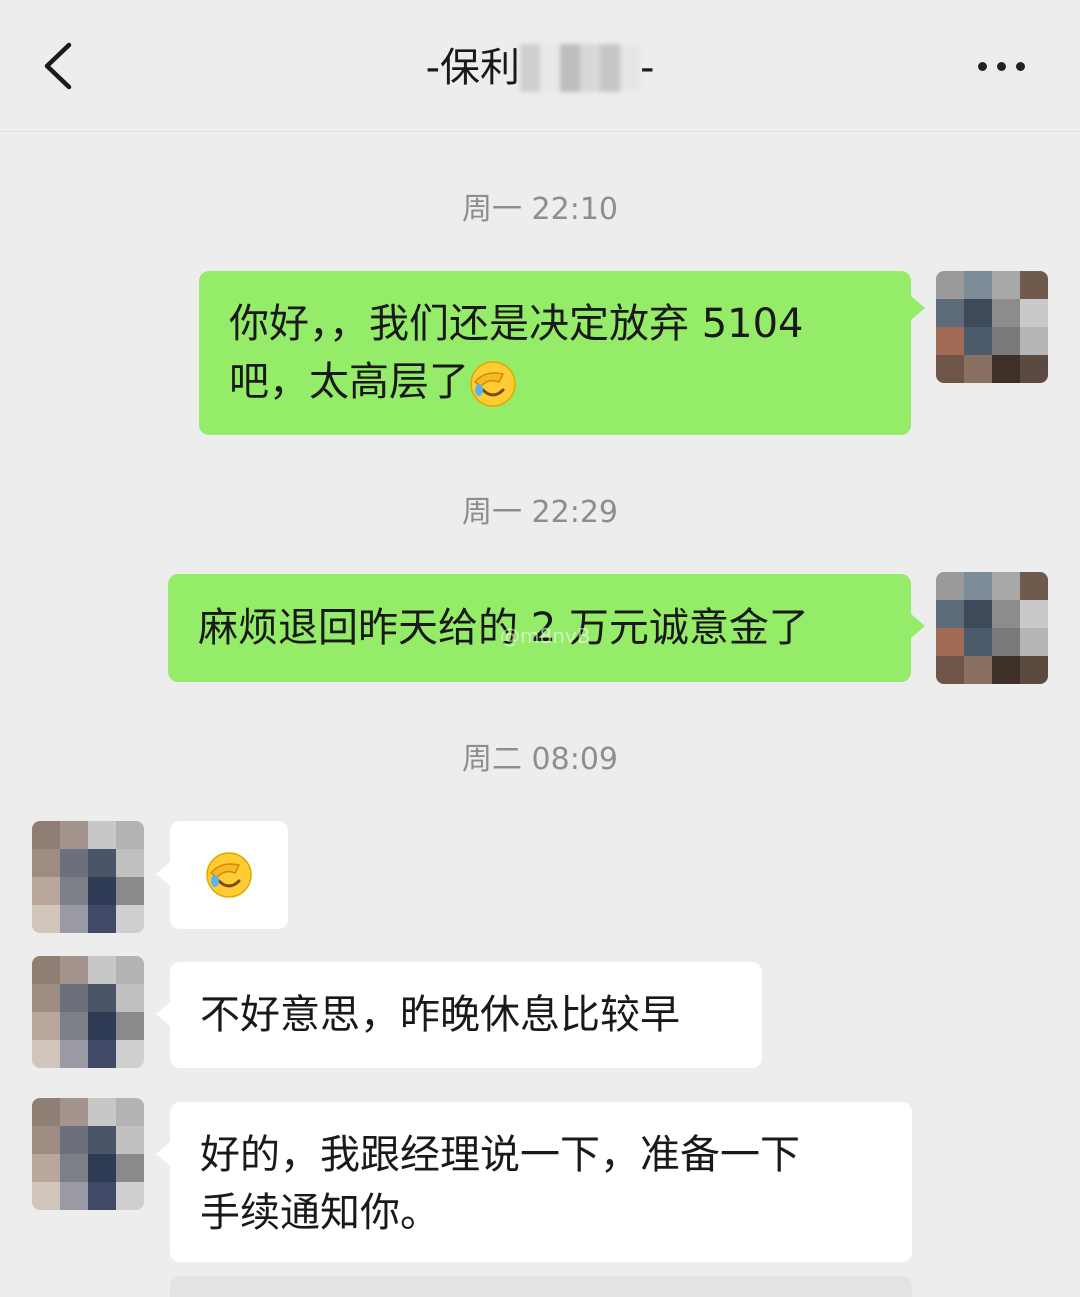  Describe the element at coordinates (540, 759) in the screenshot. I see `timestamp: 周二 08:09` at that location.